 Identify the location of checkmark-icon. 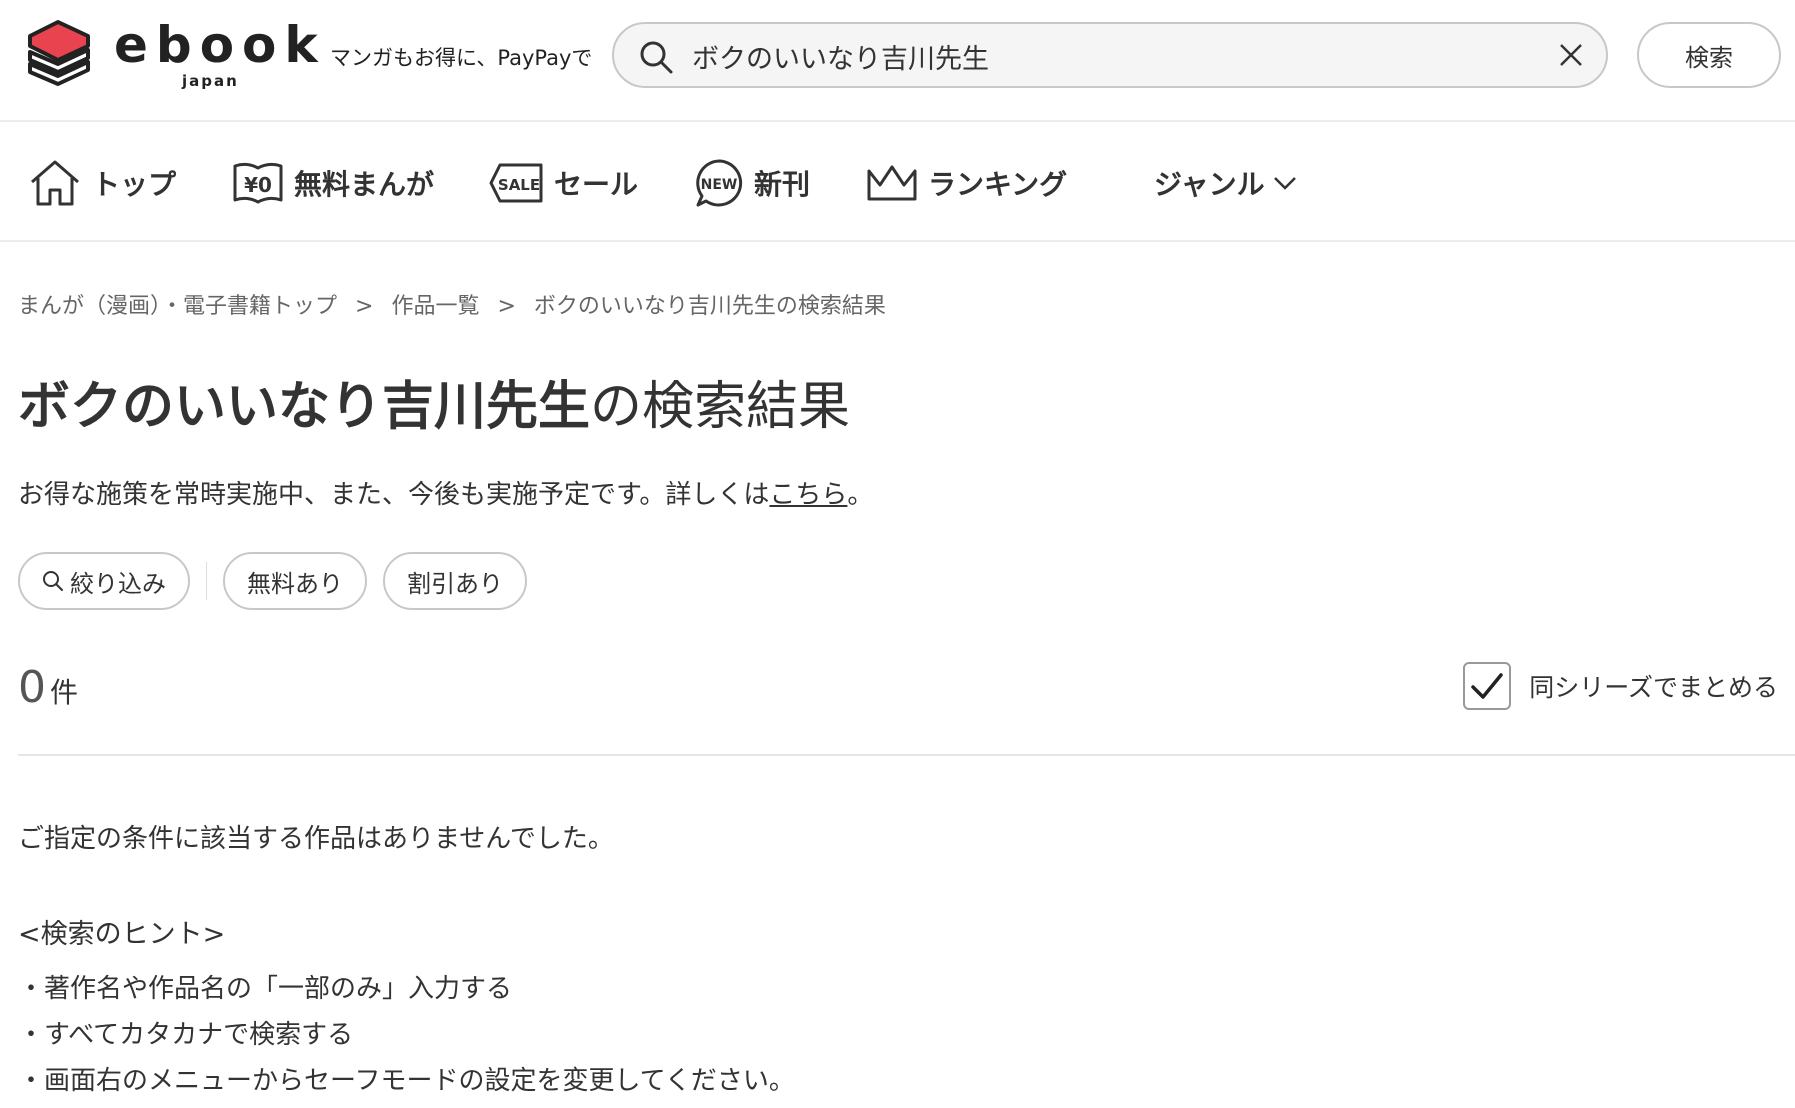
(1487, 686).